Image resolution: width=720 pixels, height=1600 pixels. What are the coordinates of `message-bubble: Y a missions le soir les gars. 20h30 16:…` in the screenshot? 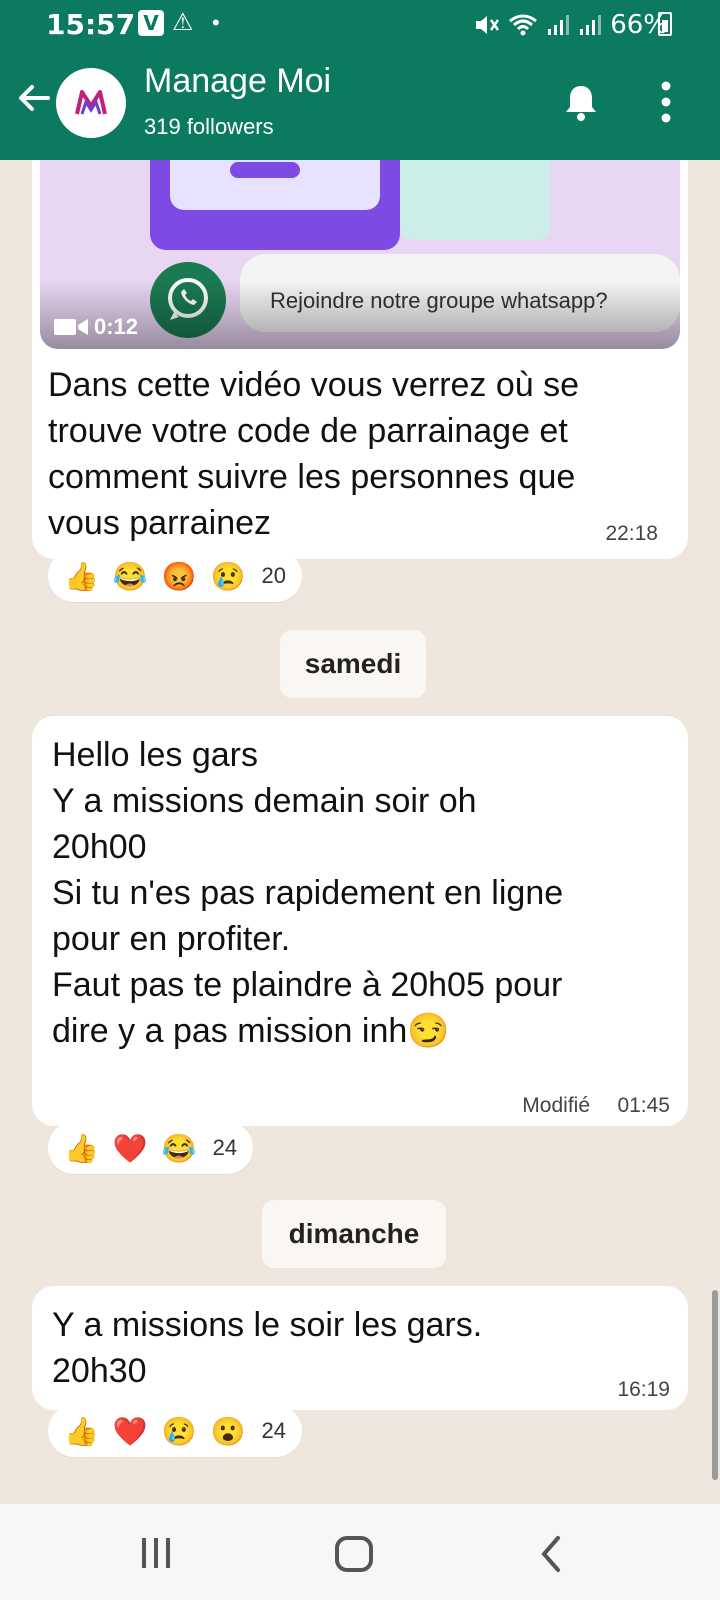 It's located at (360, 1348).